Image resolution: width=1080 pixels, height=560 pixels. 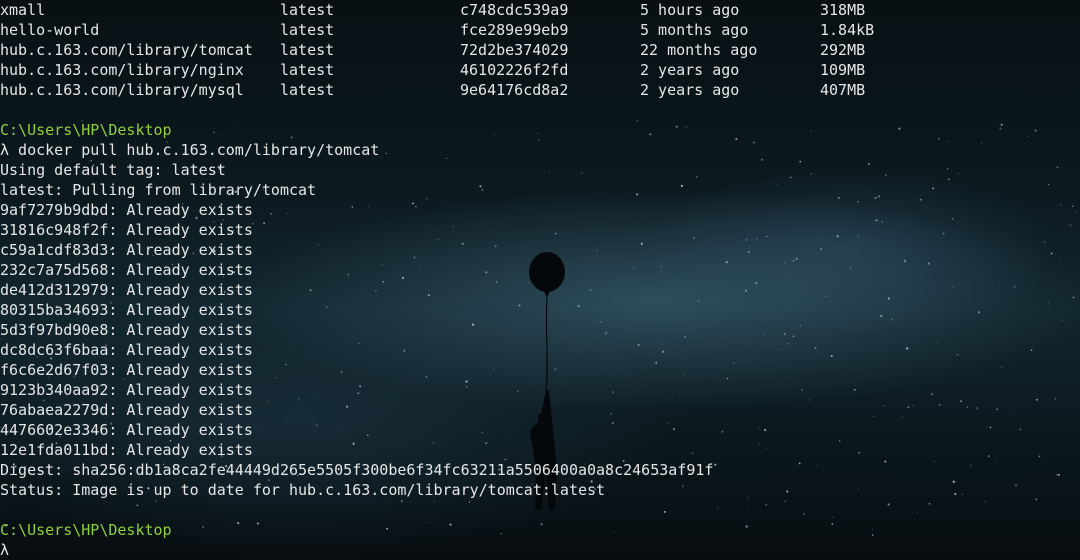 What do you see at coordinates (113, 170) in the screenshot?
I see `default-tag-message: Using default tag: latest` at bounding box center [113, 170].